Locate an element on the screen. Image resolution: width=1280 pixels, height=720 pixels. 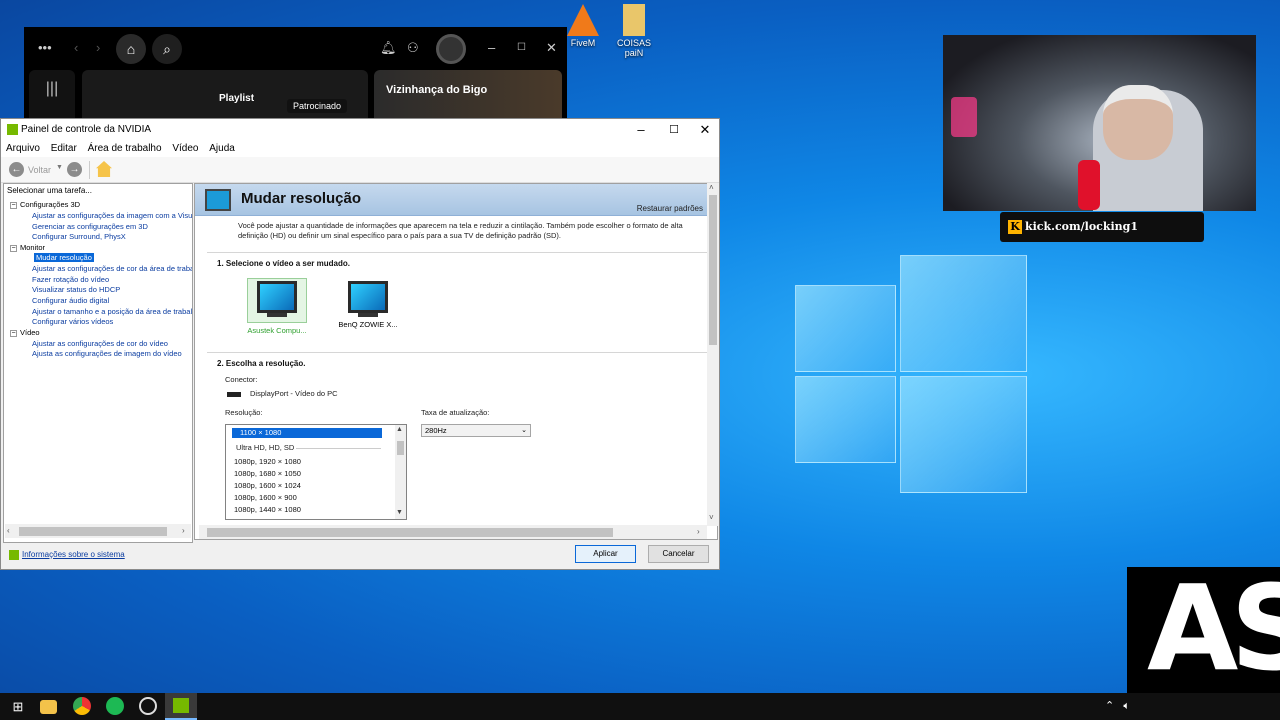
system-tray-icons: ⌃ 🔈︎ is located at coordinates (1117, 706).